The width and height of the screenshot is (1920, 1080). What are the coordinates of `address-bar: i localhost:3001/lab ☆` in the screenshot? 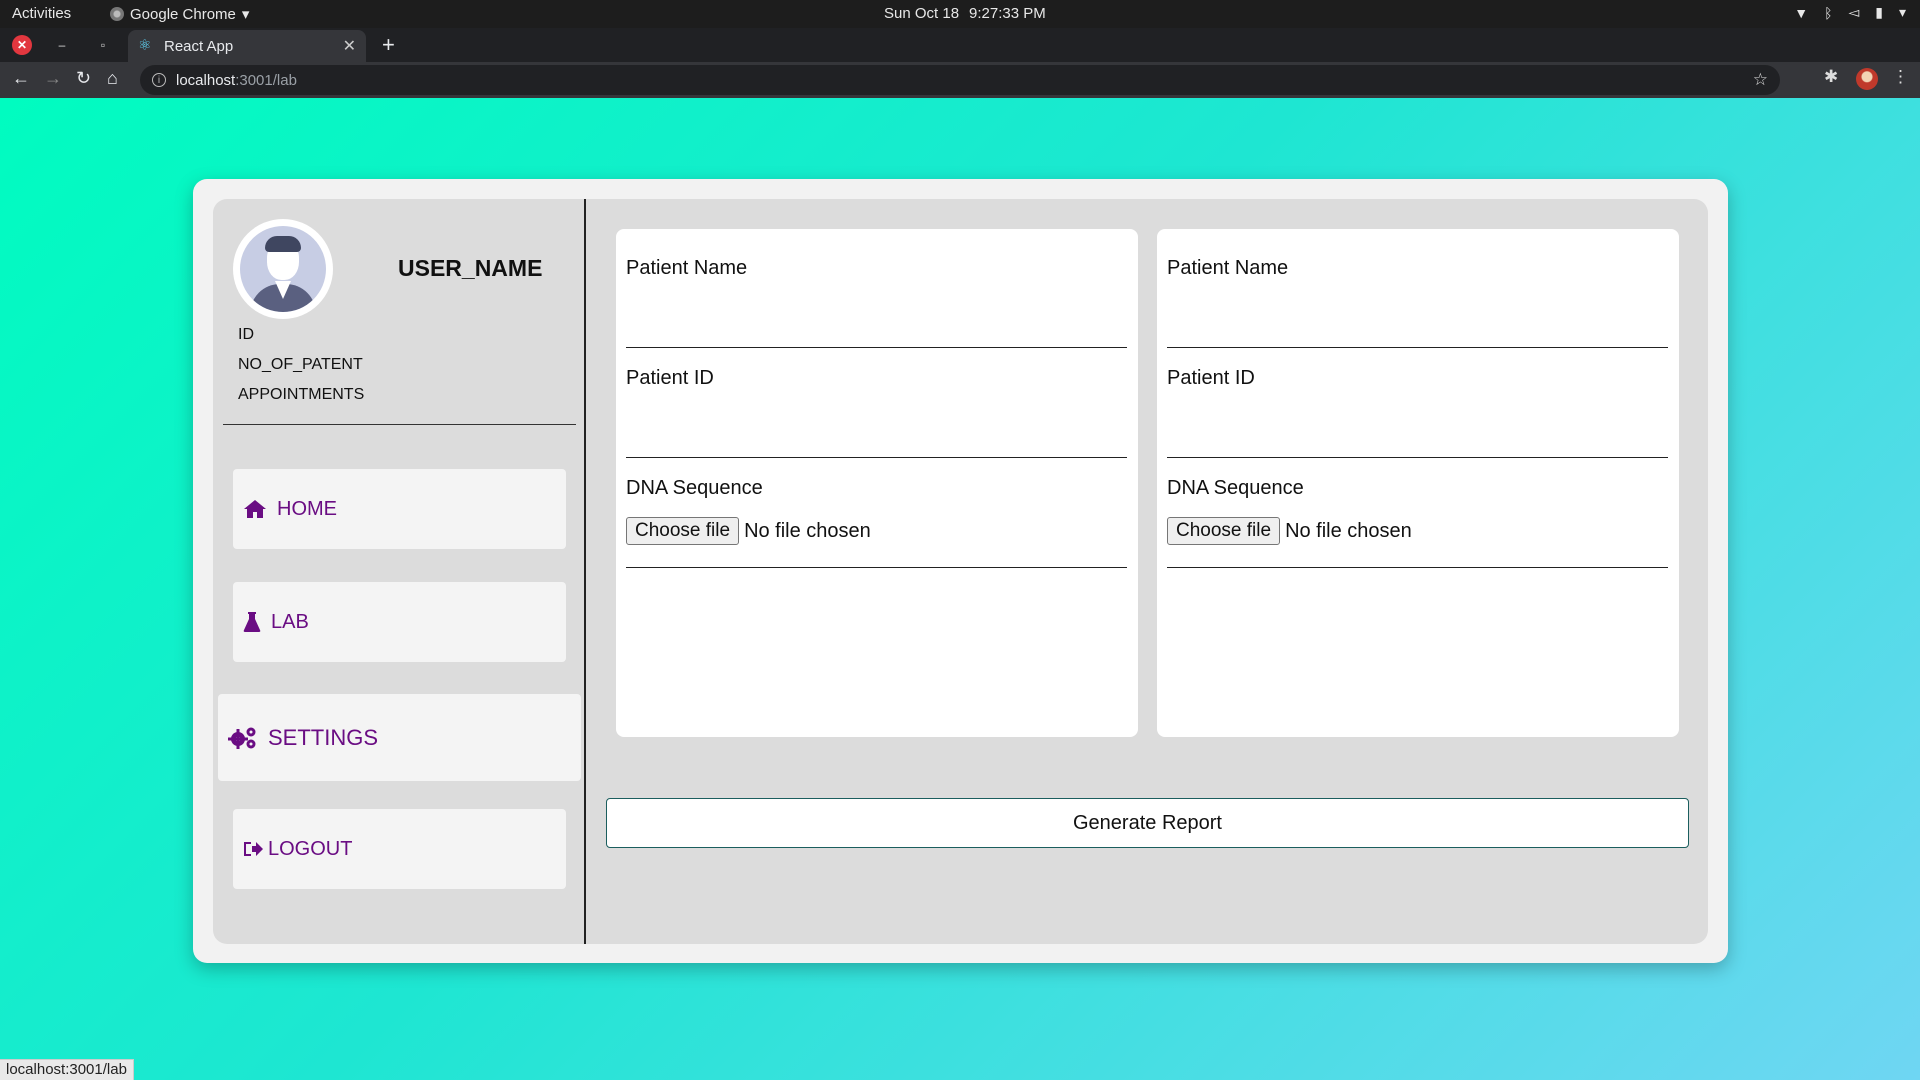 It's located at (960, 80).